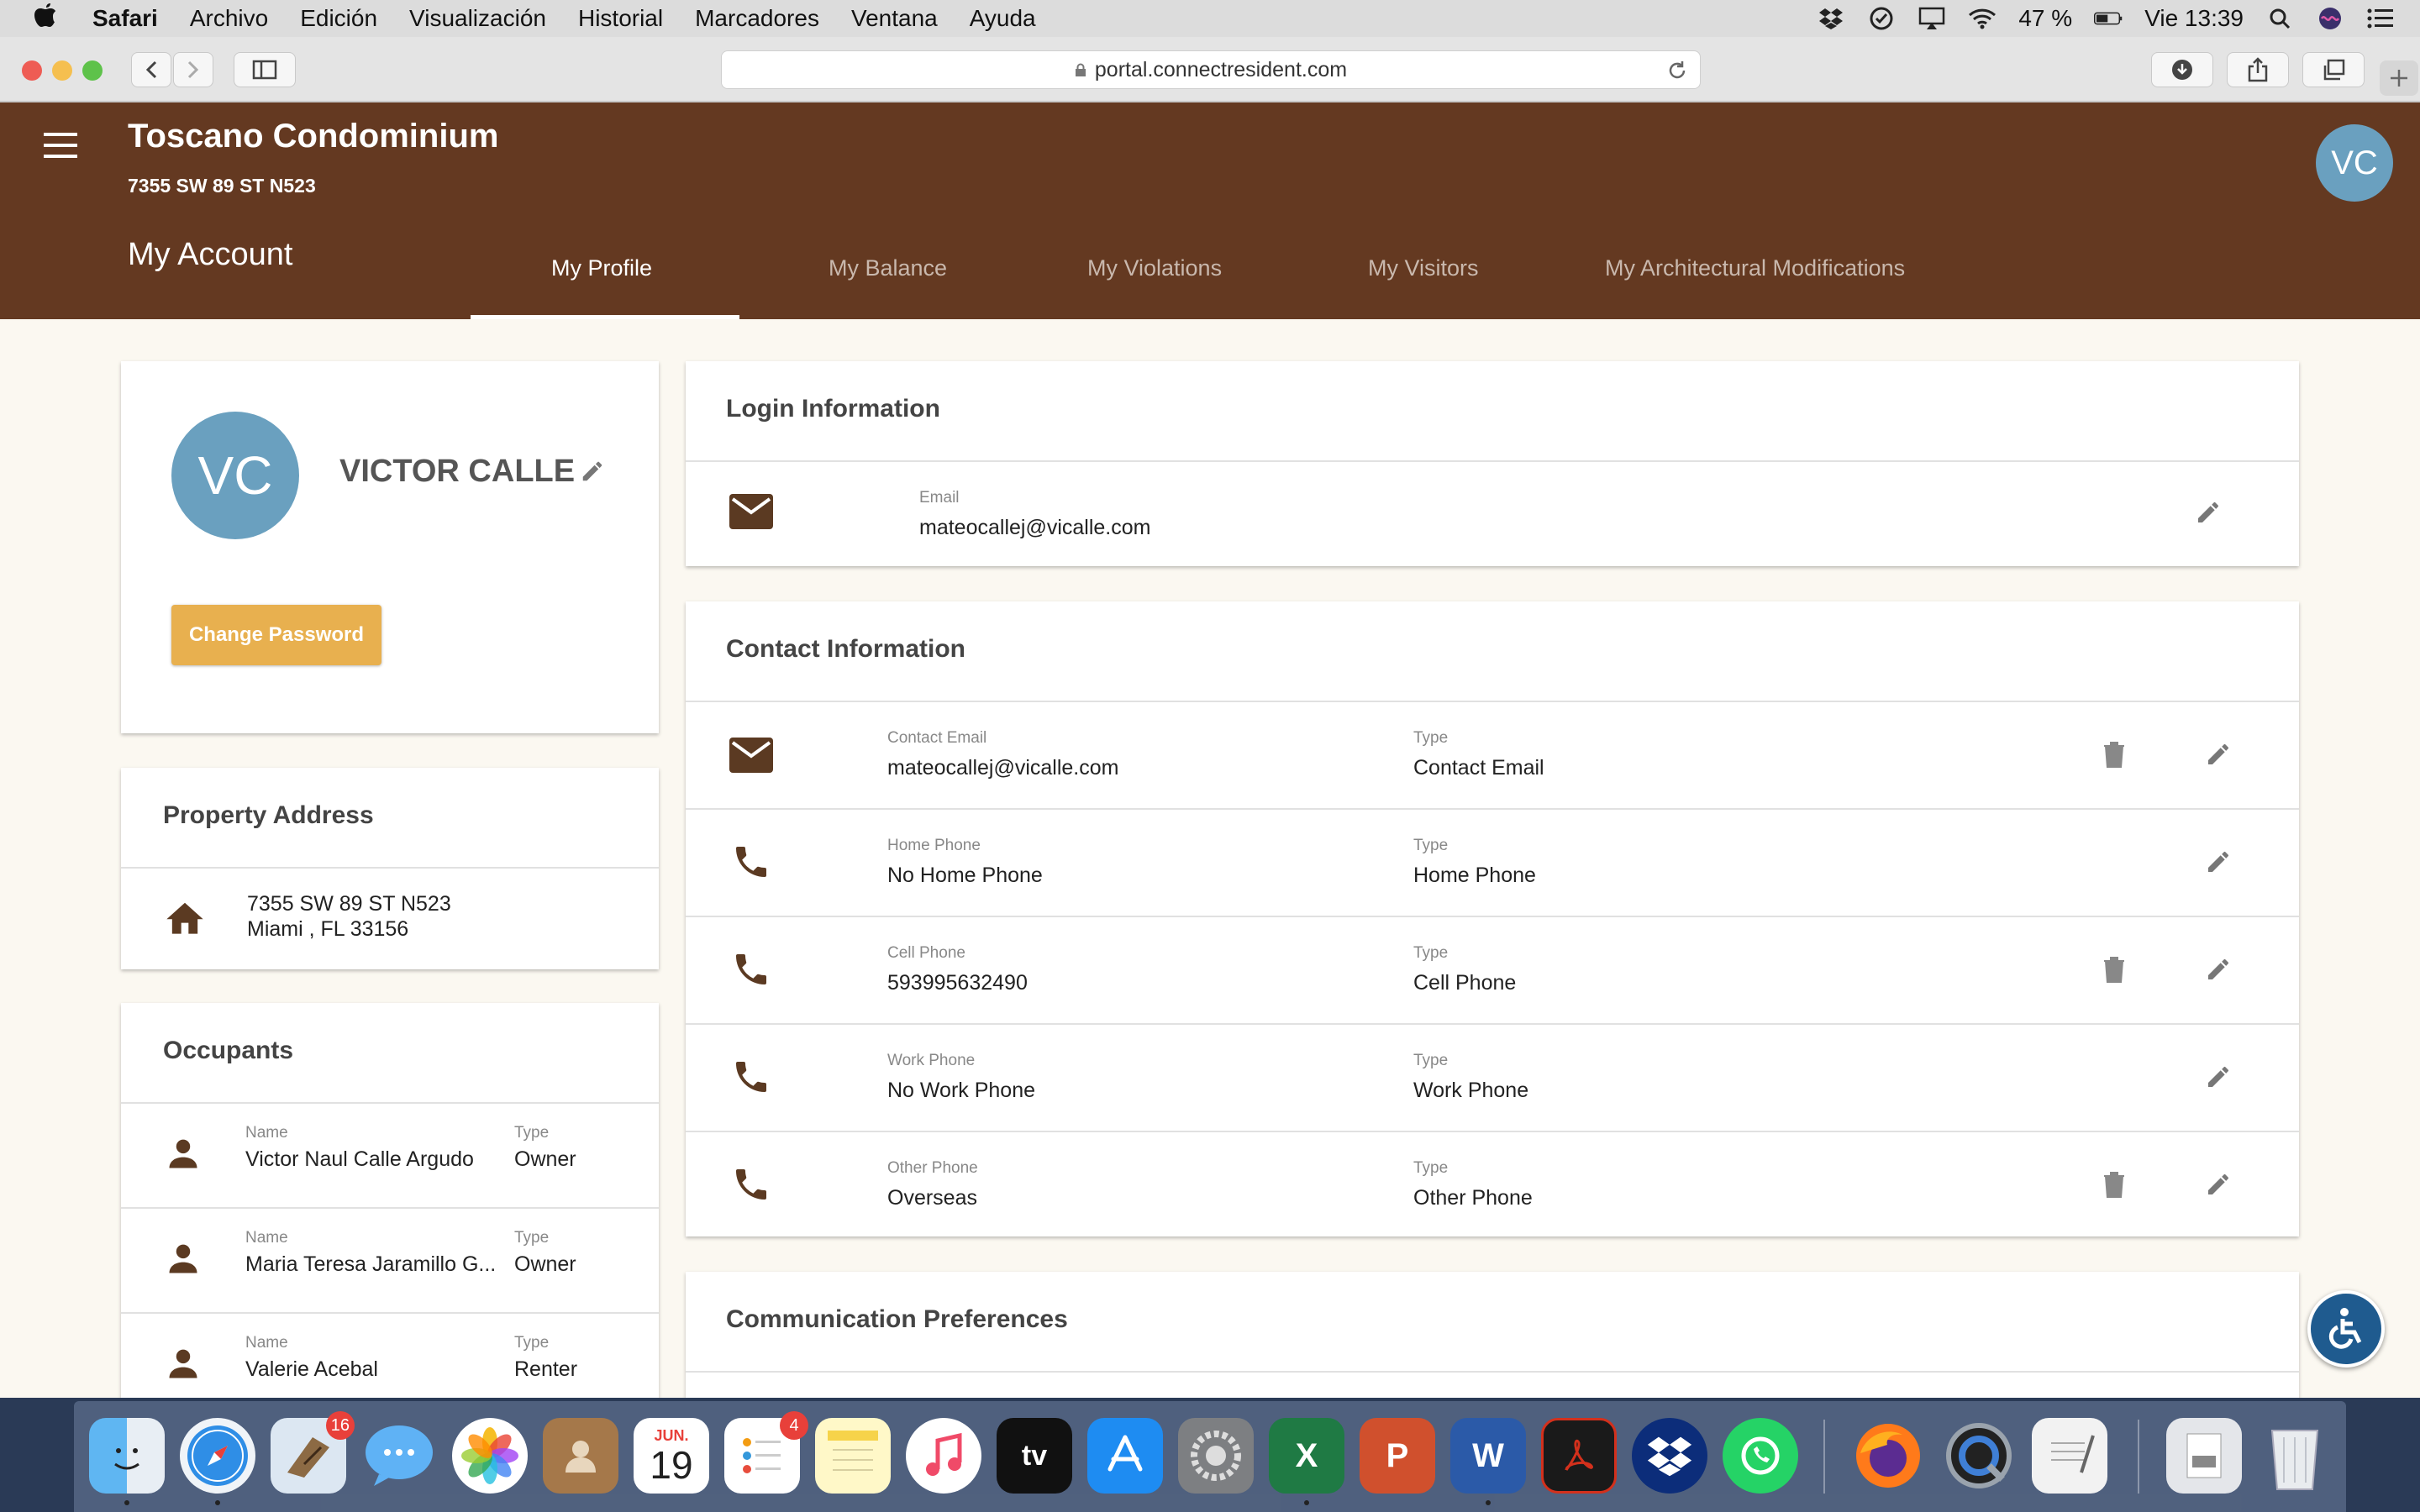 Image resolution: width=2420 pixels, height=1512 pixels. Describe the element at coordinates (672, 1435) in the screenshot. I see `calendar-month: JUN.` at that location.